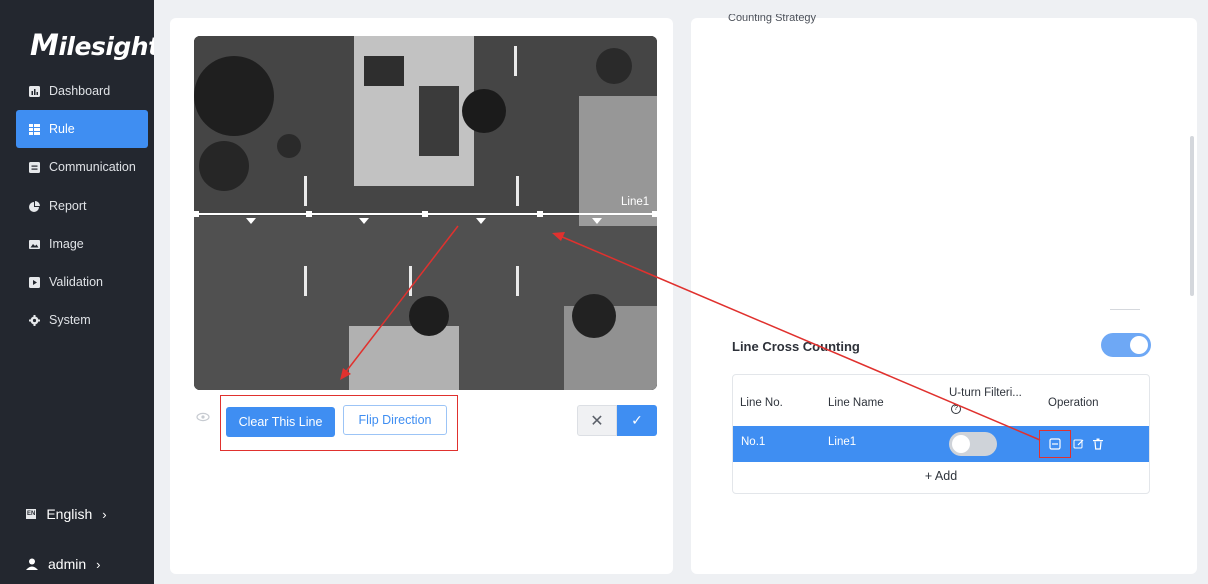  I want to click on sidebar-item-report: Report, so click(82, 206).